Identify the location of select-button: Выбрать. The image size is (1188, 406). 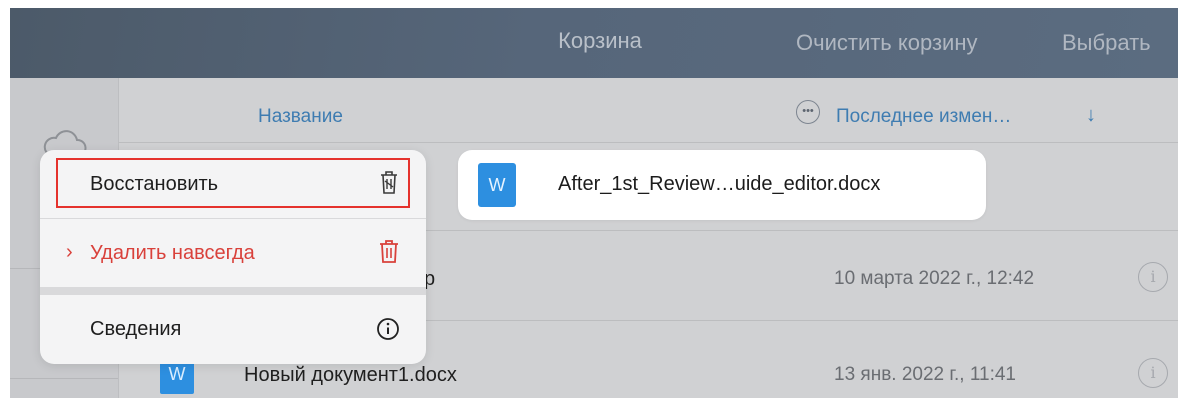
(1106, 43).